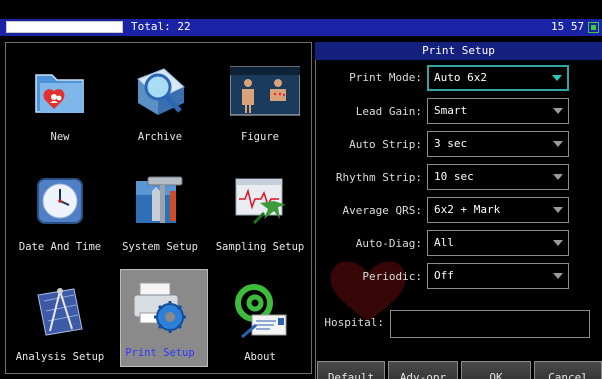  Describe the element at coordinates (354, 322) in the screenshot. I see `hospital-label: Hospital:` at that location.